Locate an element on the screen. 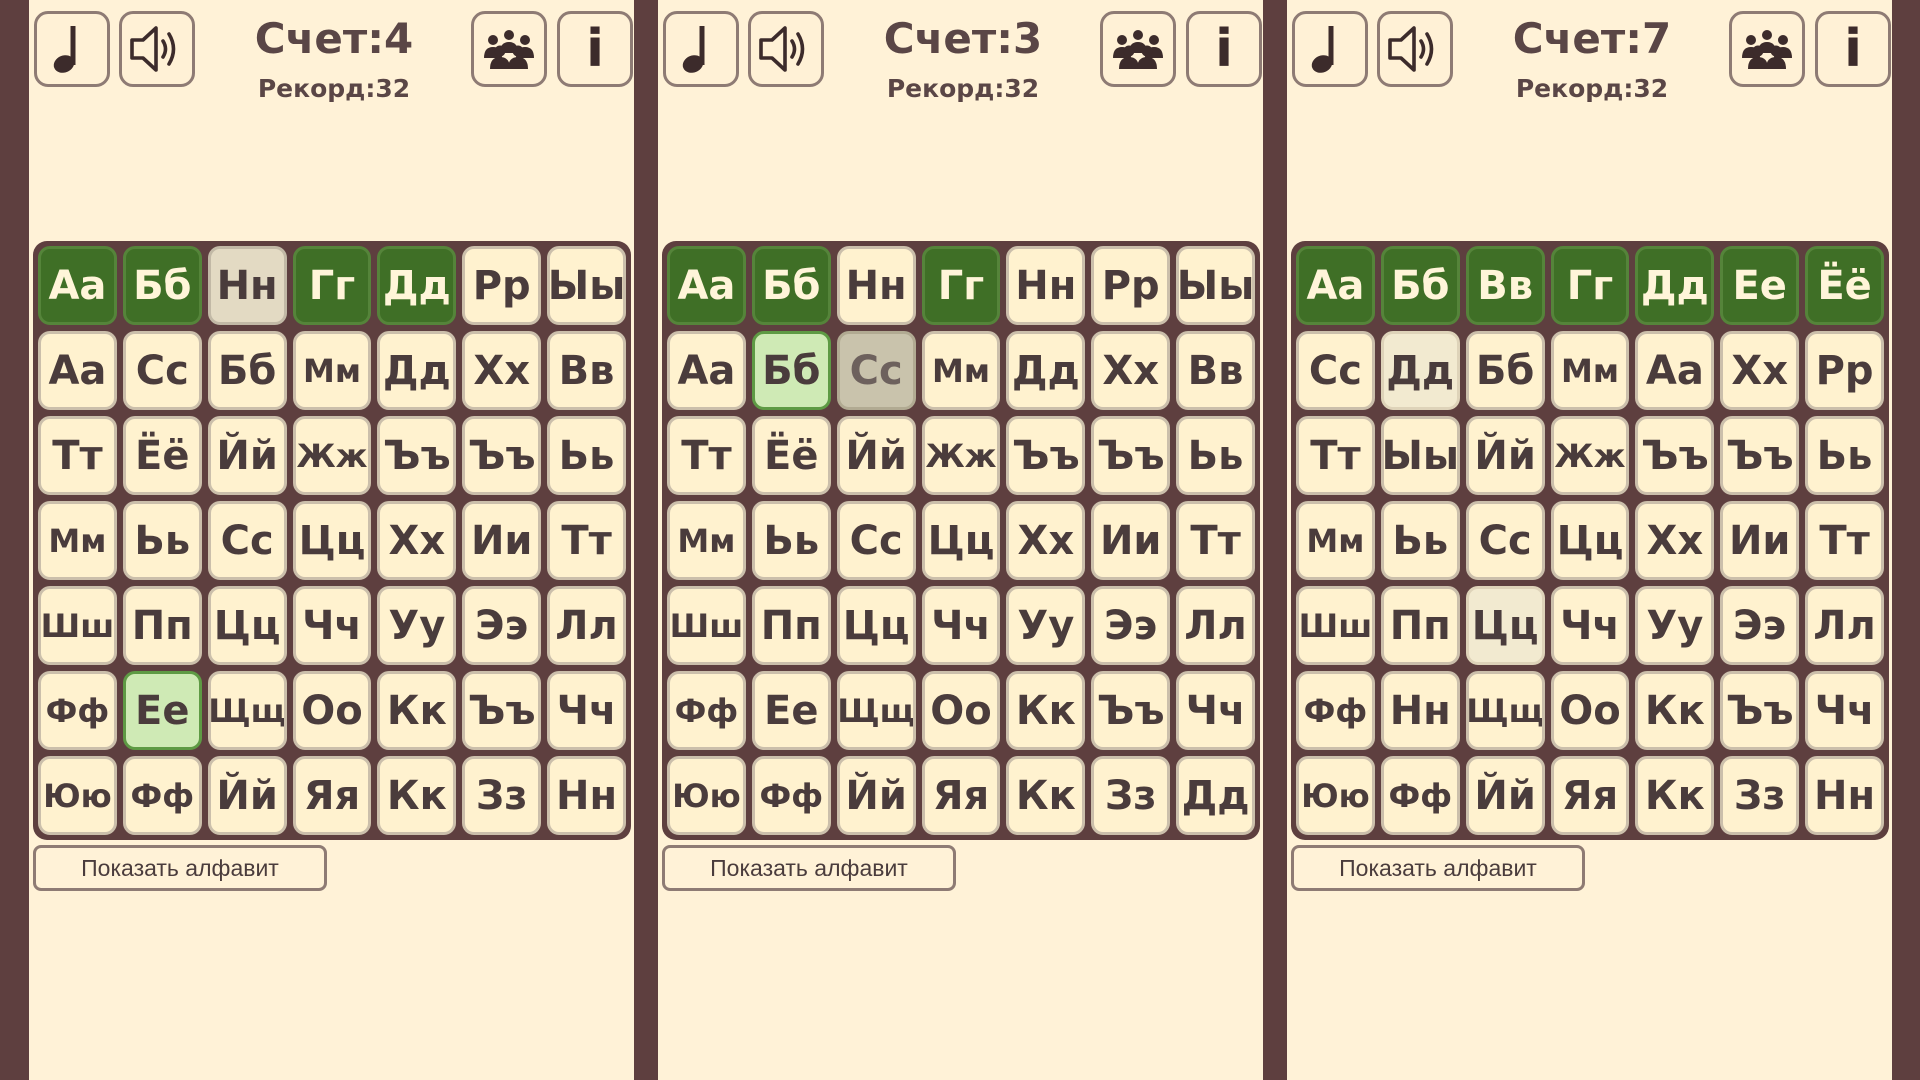 This screenshot has width=1920, height=1080. letter-tile: Пп is located at coordinates (1420, 625).